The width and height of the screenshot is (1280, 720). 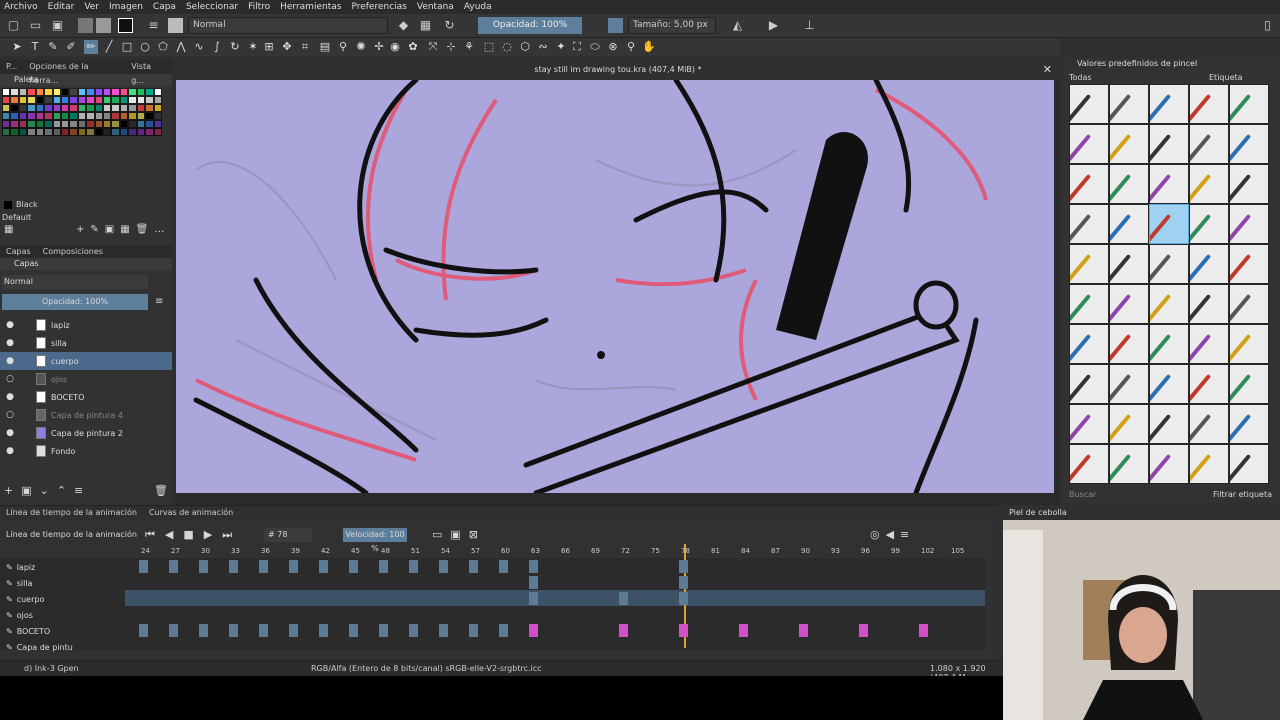 What do you see at coordinates (433, 47) in the screenshot?
I see `measure-tool-icon: ⤧` at bounding box center [433, 47].